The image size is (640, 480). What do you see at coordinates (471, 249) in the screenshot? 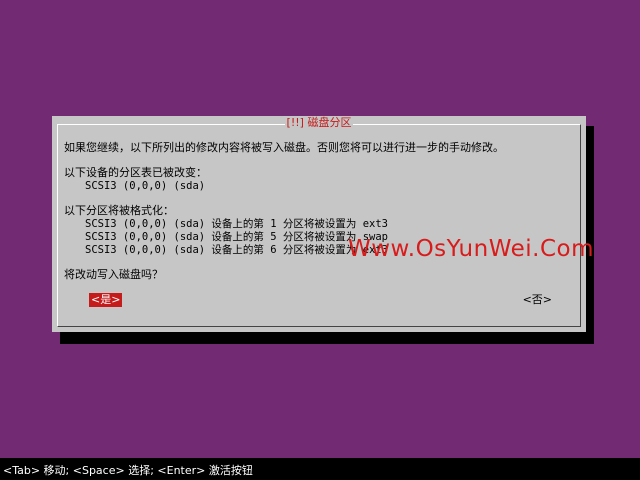
I see `watermark: Www.OsYunWei.Com` at bounding box center [471, 249].